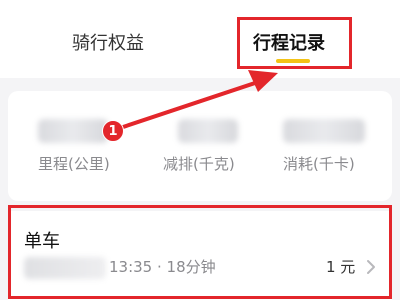 The width and height of the screenshot is (400, 300). What do you see at coordinates (113, 131) in the screenshot?
I see `annotation-marker: 1` at bounding box center [113, 131].